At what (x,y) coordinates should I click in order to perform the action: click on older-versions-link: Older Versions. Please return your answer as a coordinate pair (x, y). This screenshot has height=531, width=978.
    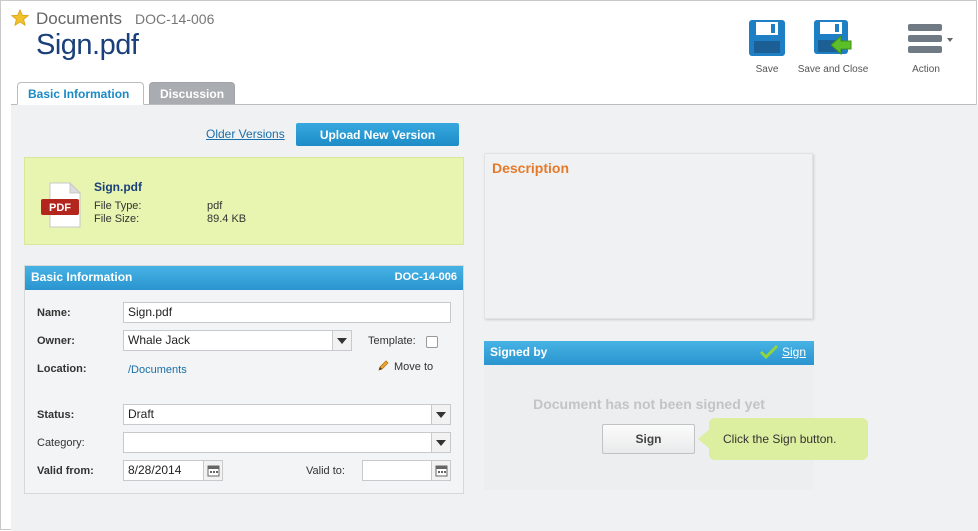
    Looking at the image, I should click on (245, 134).